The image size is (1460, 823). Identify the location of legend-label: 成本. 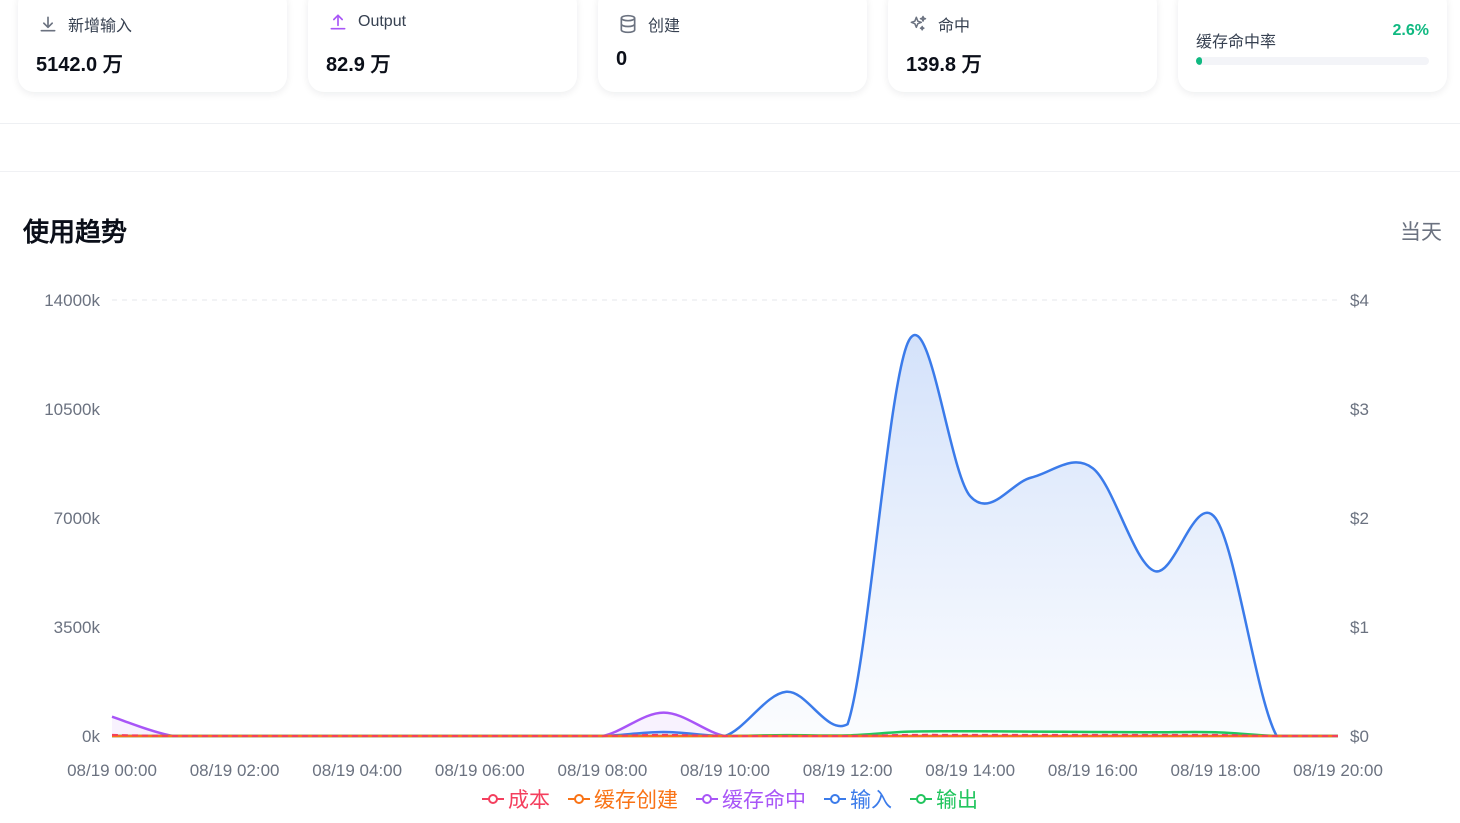
(529, 800).